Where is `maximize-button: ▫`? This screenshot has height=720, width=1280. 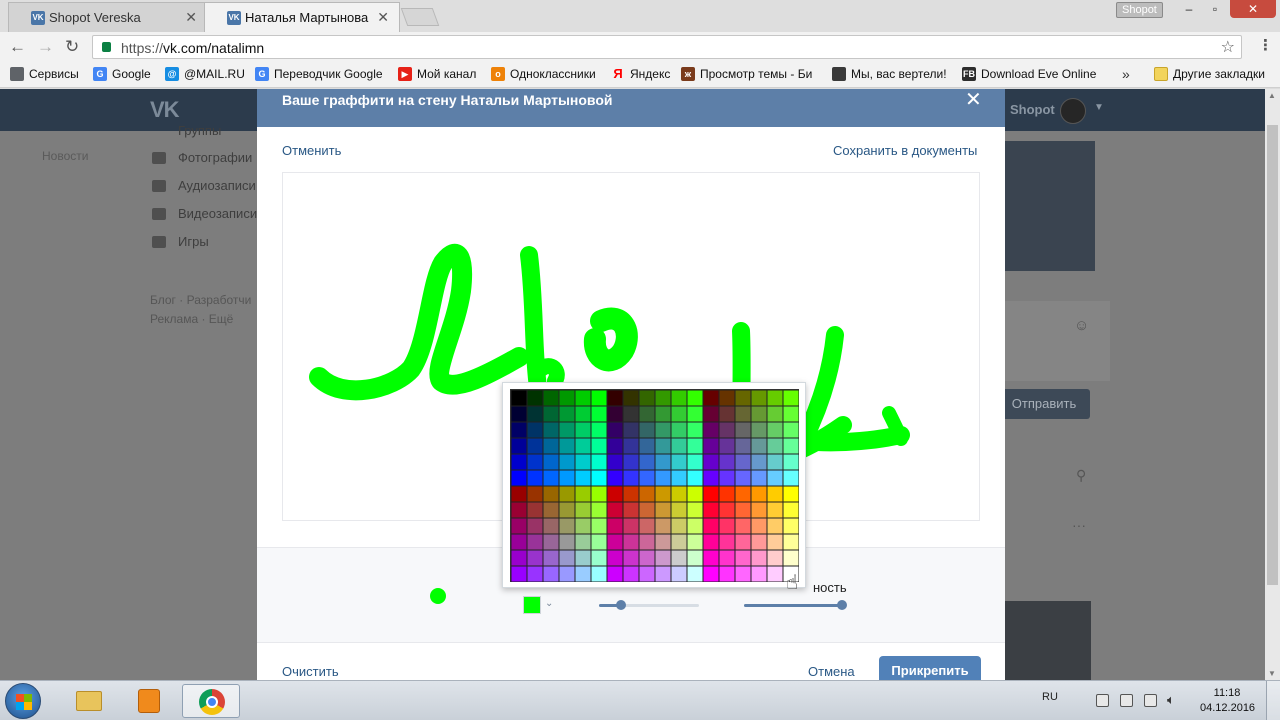
maximize-button: ▫ is located at coordinates (1215, 9).